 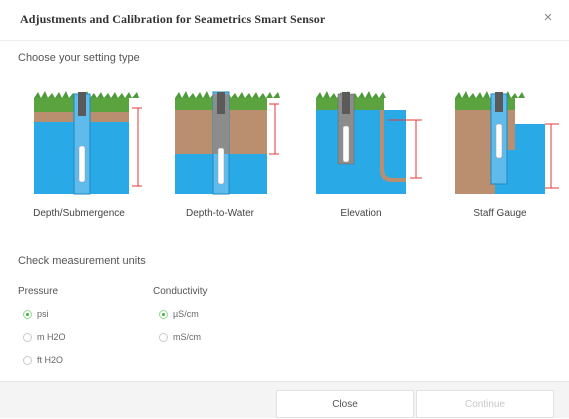 I want to click on pressure-label: Pressure, so click(x=38, y=291).